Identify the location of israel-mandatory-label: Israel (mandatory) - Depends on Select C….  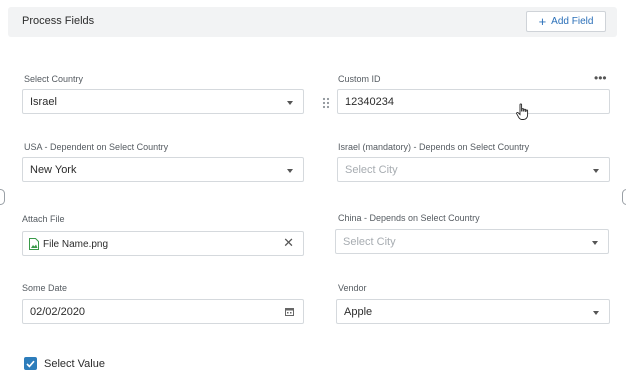
(434, 147).